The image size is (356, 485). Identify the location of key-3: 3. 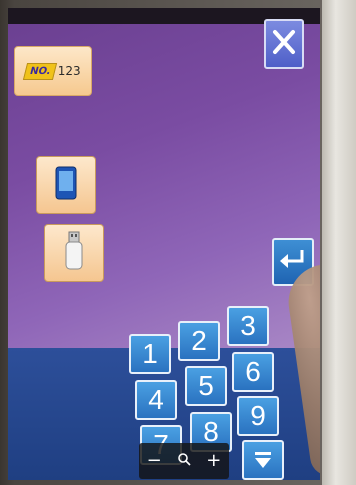
(248, 326).